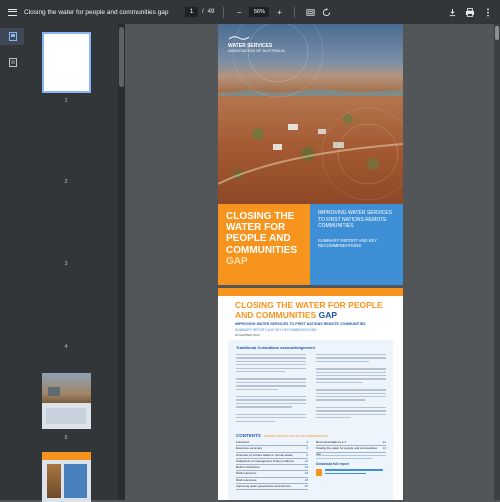 The height and width of the screenshot is (502, 500). I want to click on thumbnail-label: 1, so click(66, 101).